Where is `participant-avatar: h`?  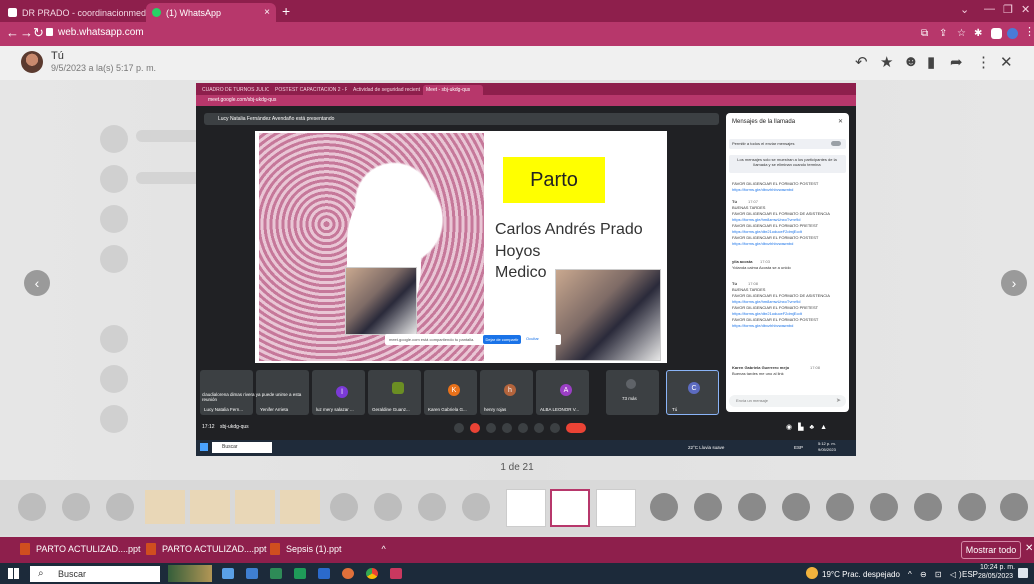 participant-avatar: h is located at coordinates (510, 390).